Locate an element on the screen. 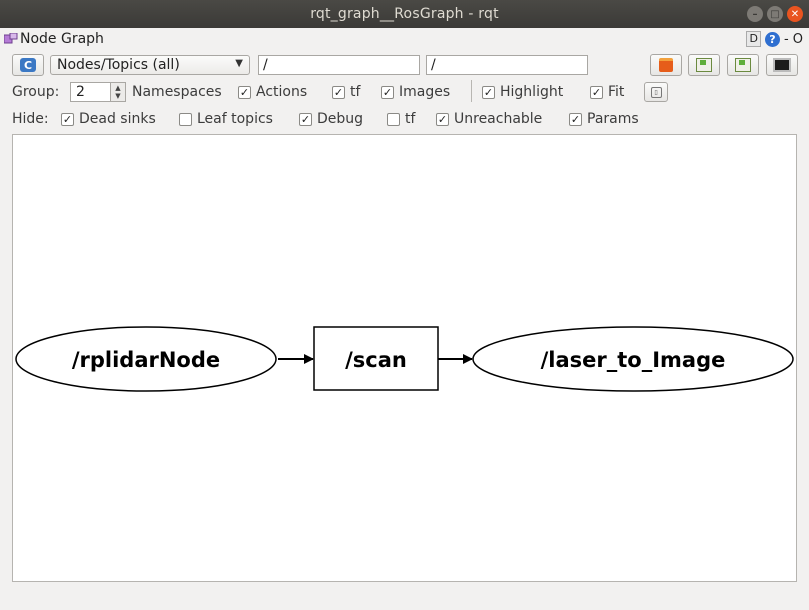  spin-arrows-icon: ▲ ▼ is located at coordinates (117, 92).